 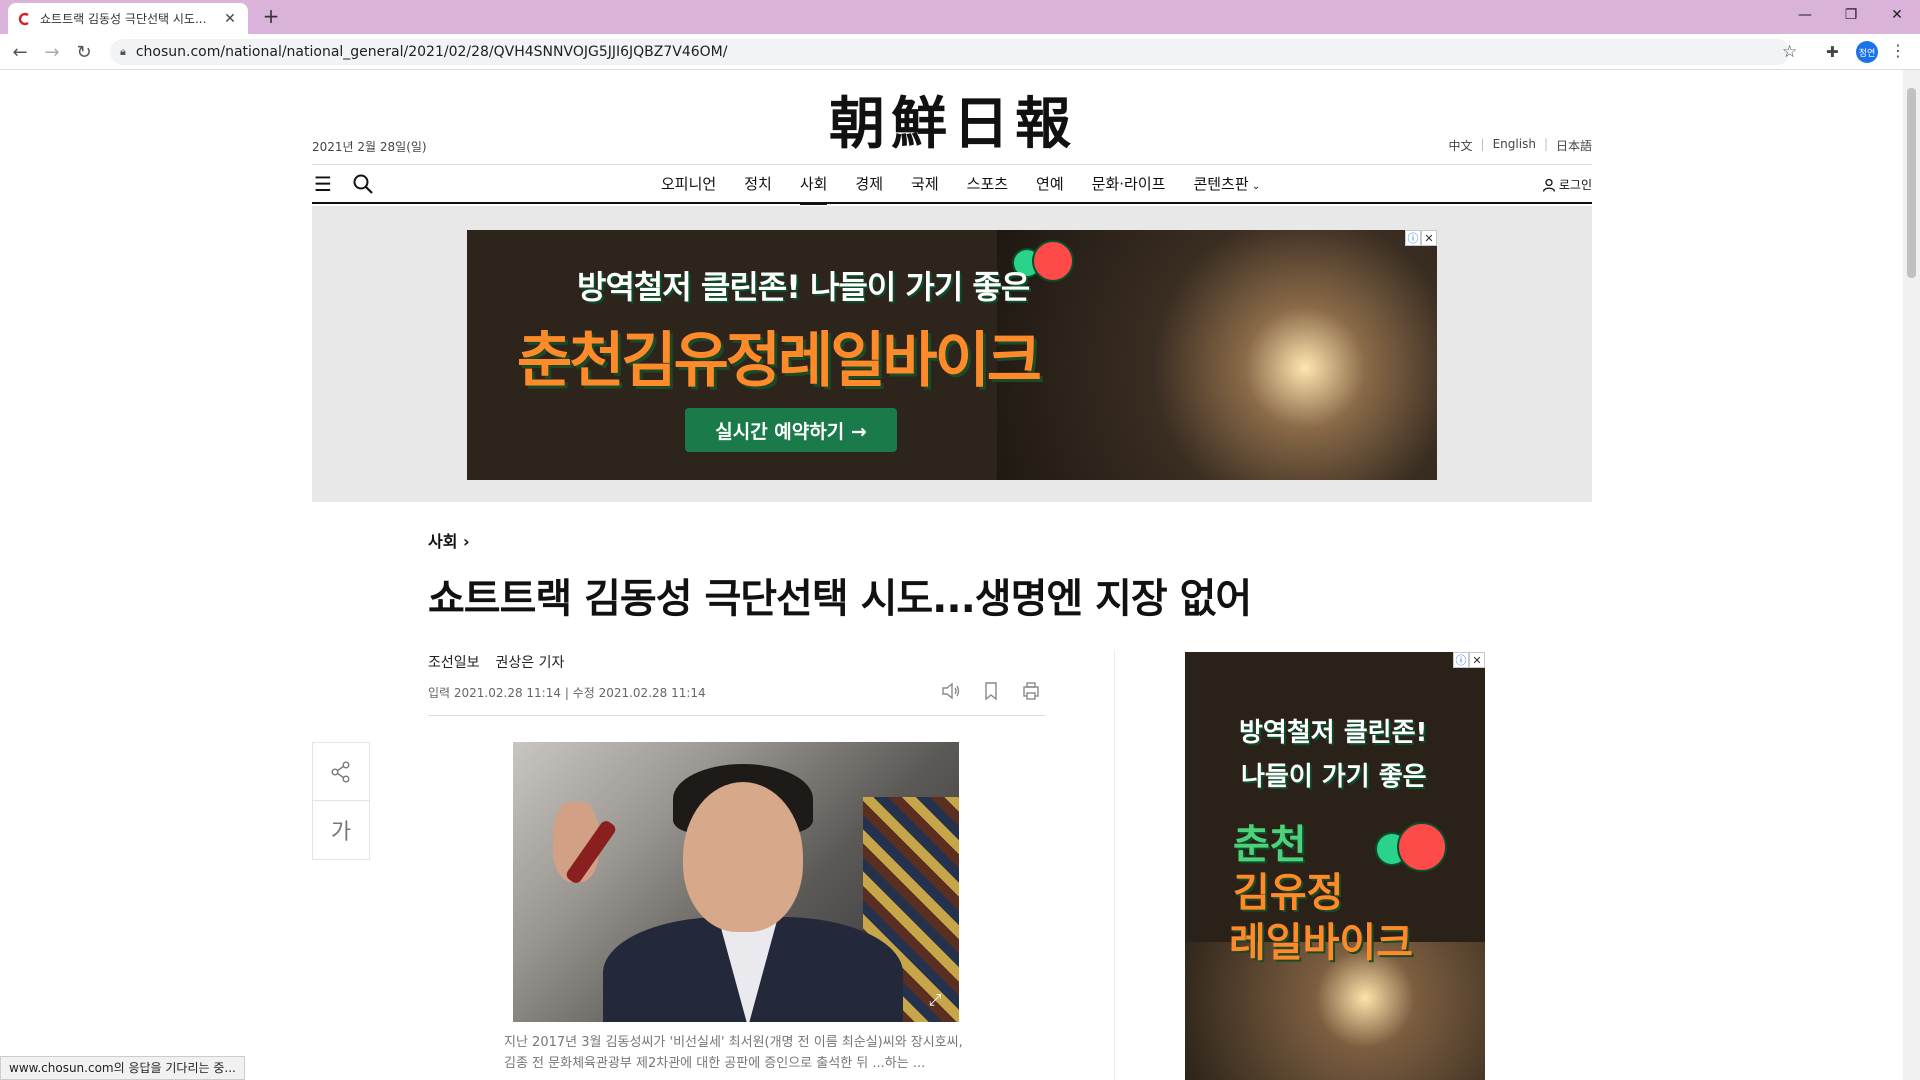 I want to click on article-tools, so click(x=991, y=691).